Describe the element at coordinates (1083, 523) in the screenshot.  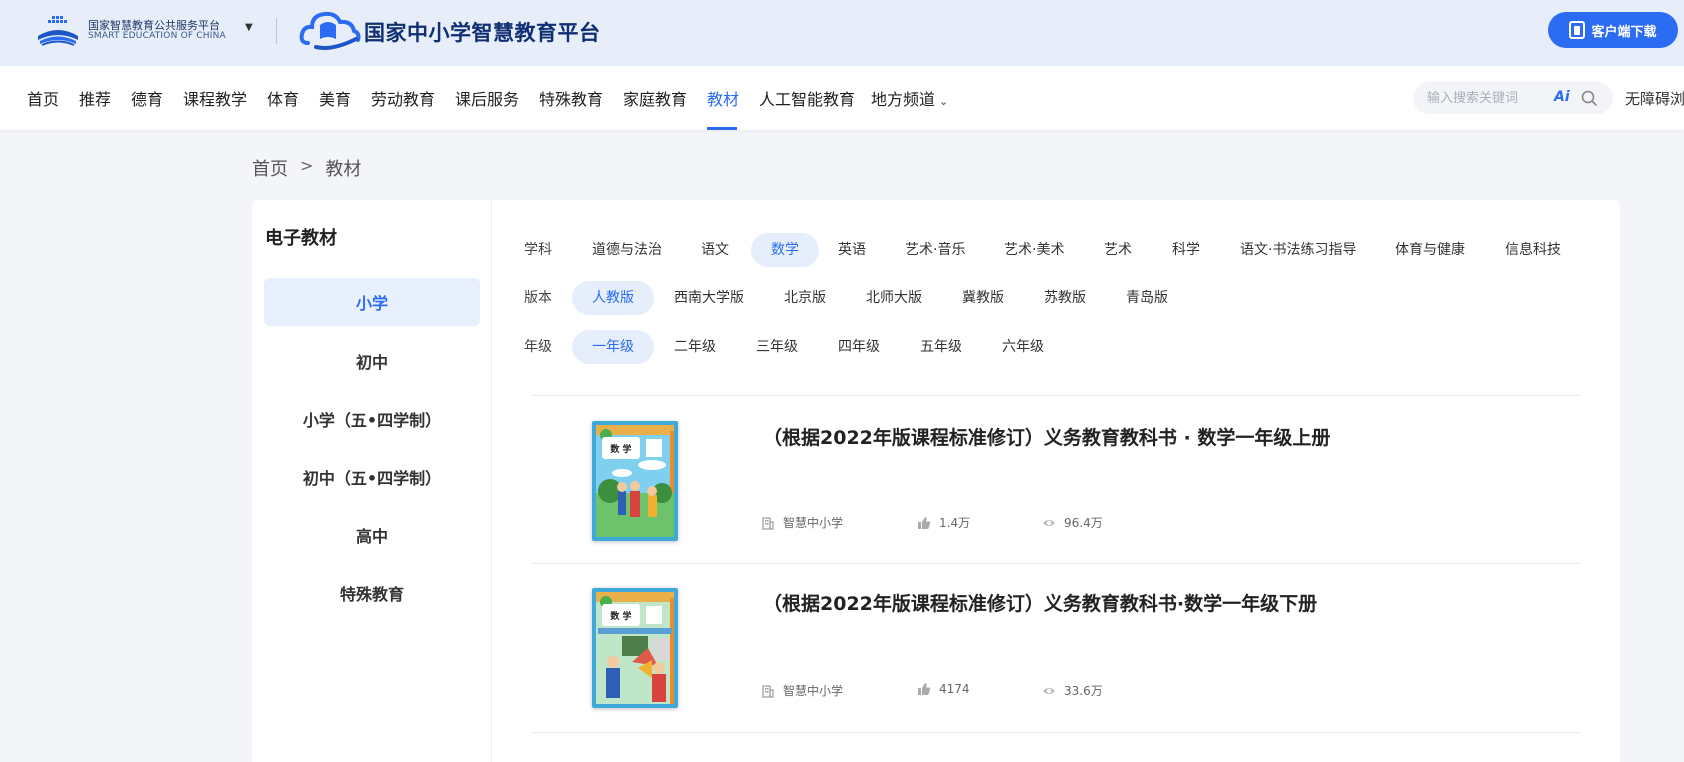
I see `textbook-views-count: 96.4万` at that location.